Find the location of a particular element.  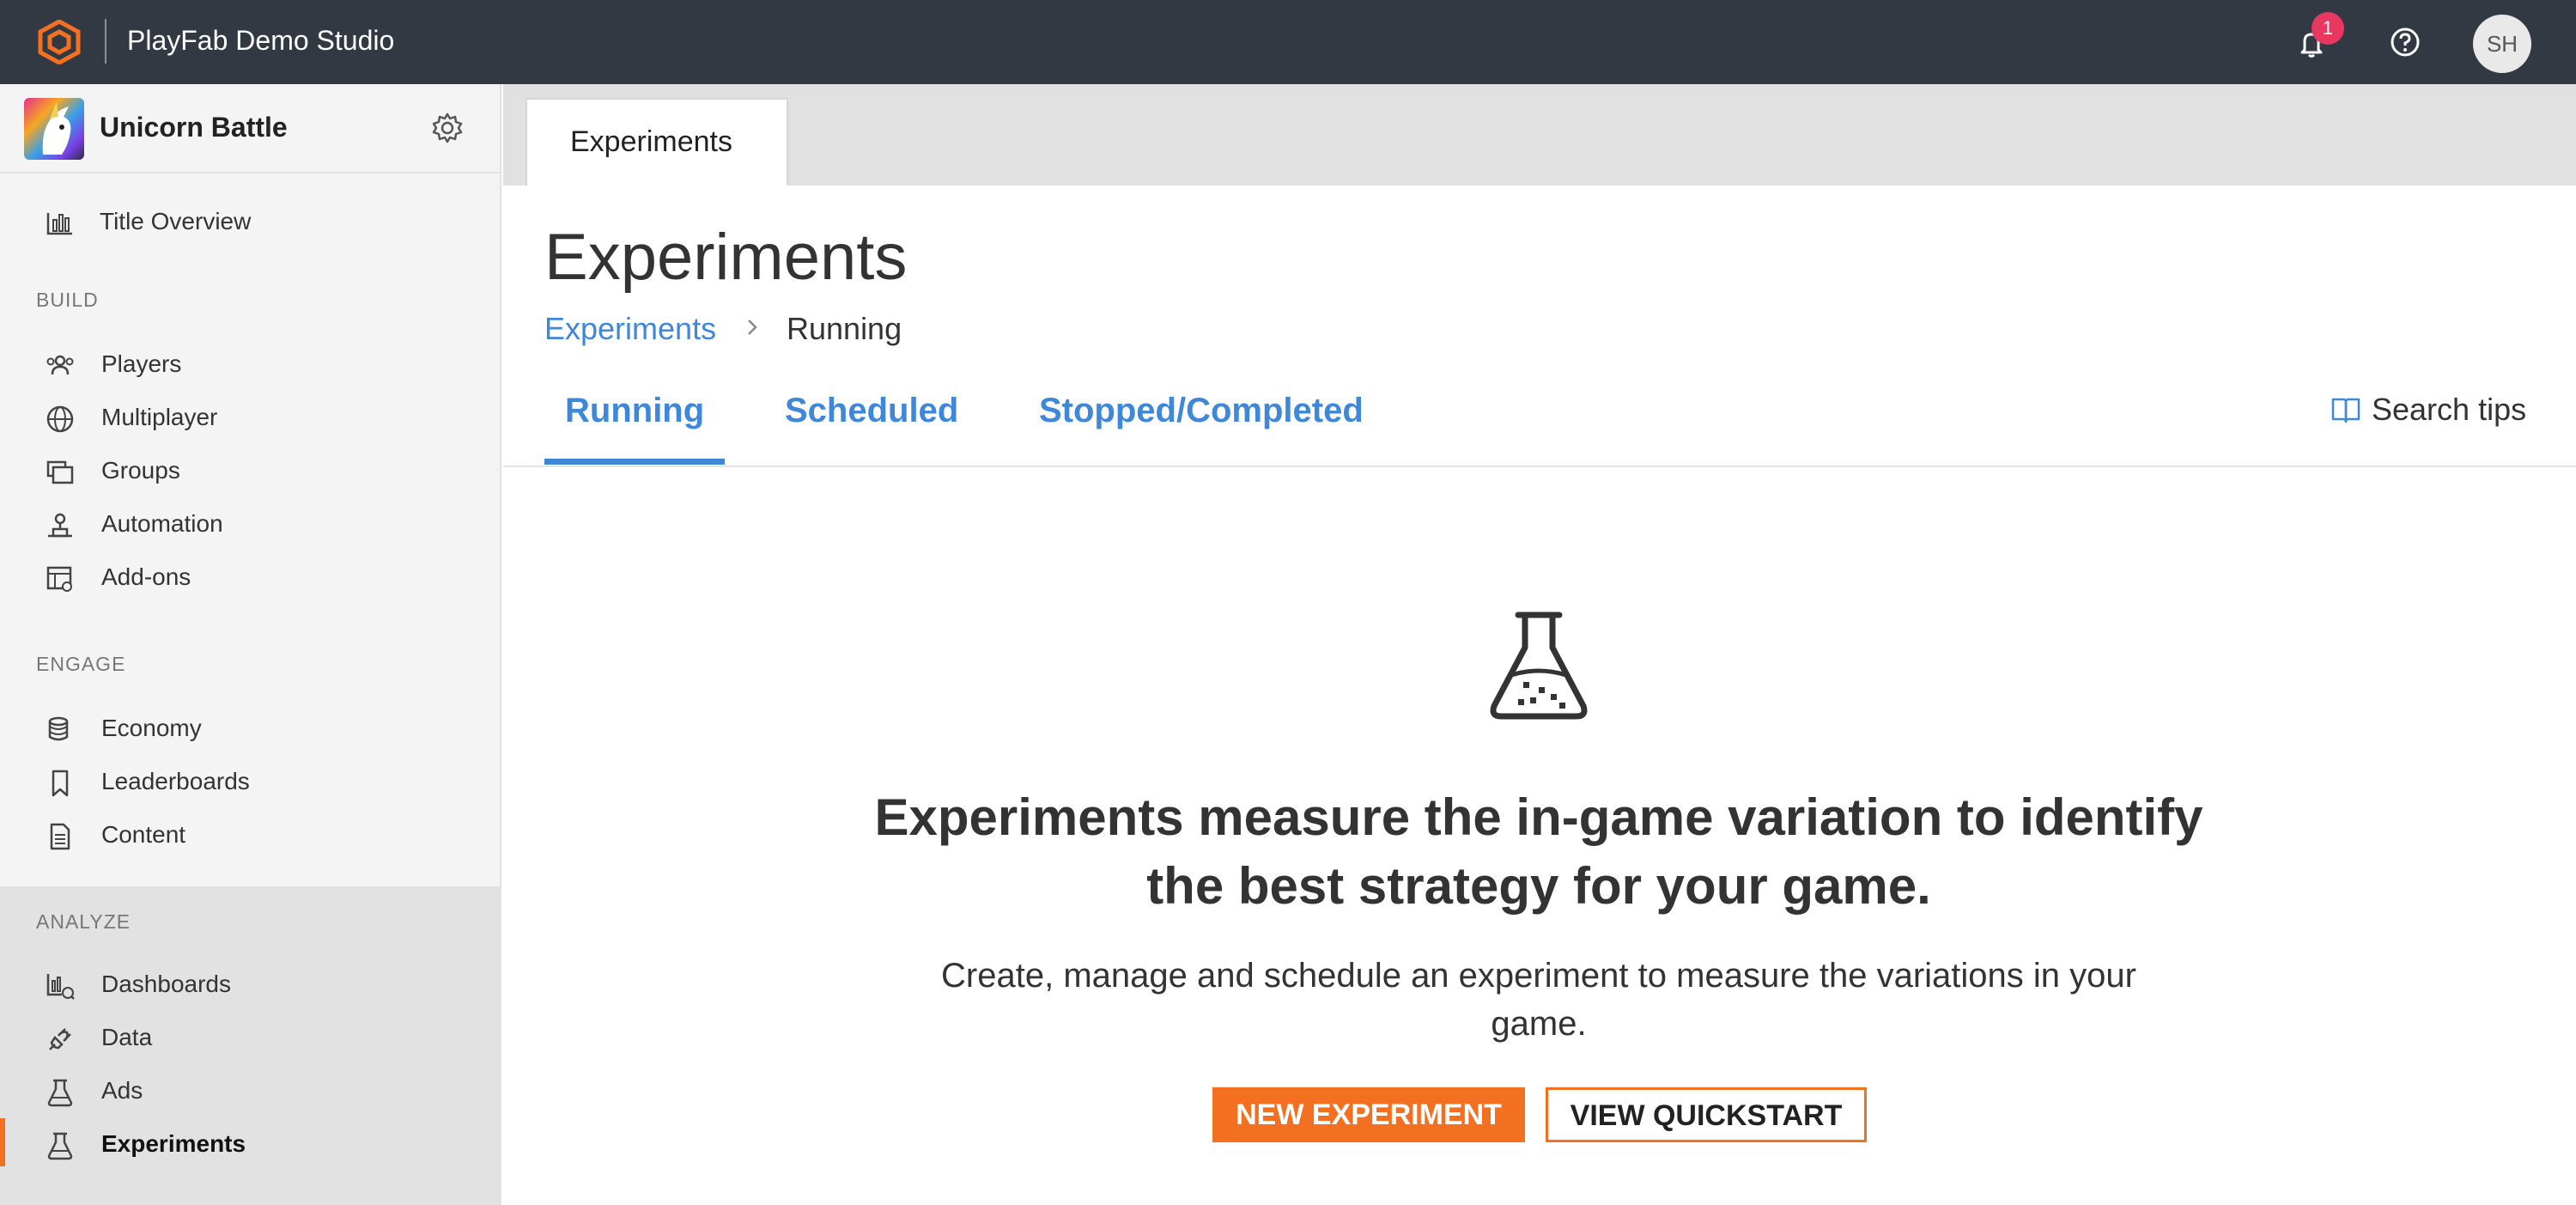

section-label-engage: ENGAGE is located at coordinates (81, 664).